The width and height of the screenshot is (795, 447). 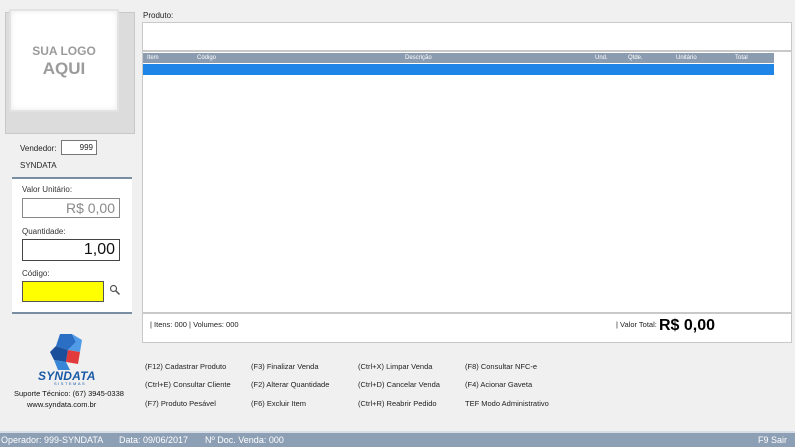 What do you see at coordinates (290, 384) in the screenshot?
I see `shortcut-alterar-quantidade: (F2) Alterar Quantidade` at bounding box center [290, 384].